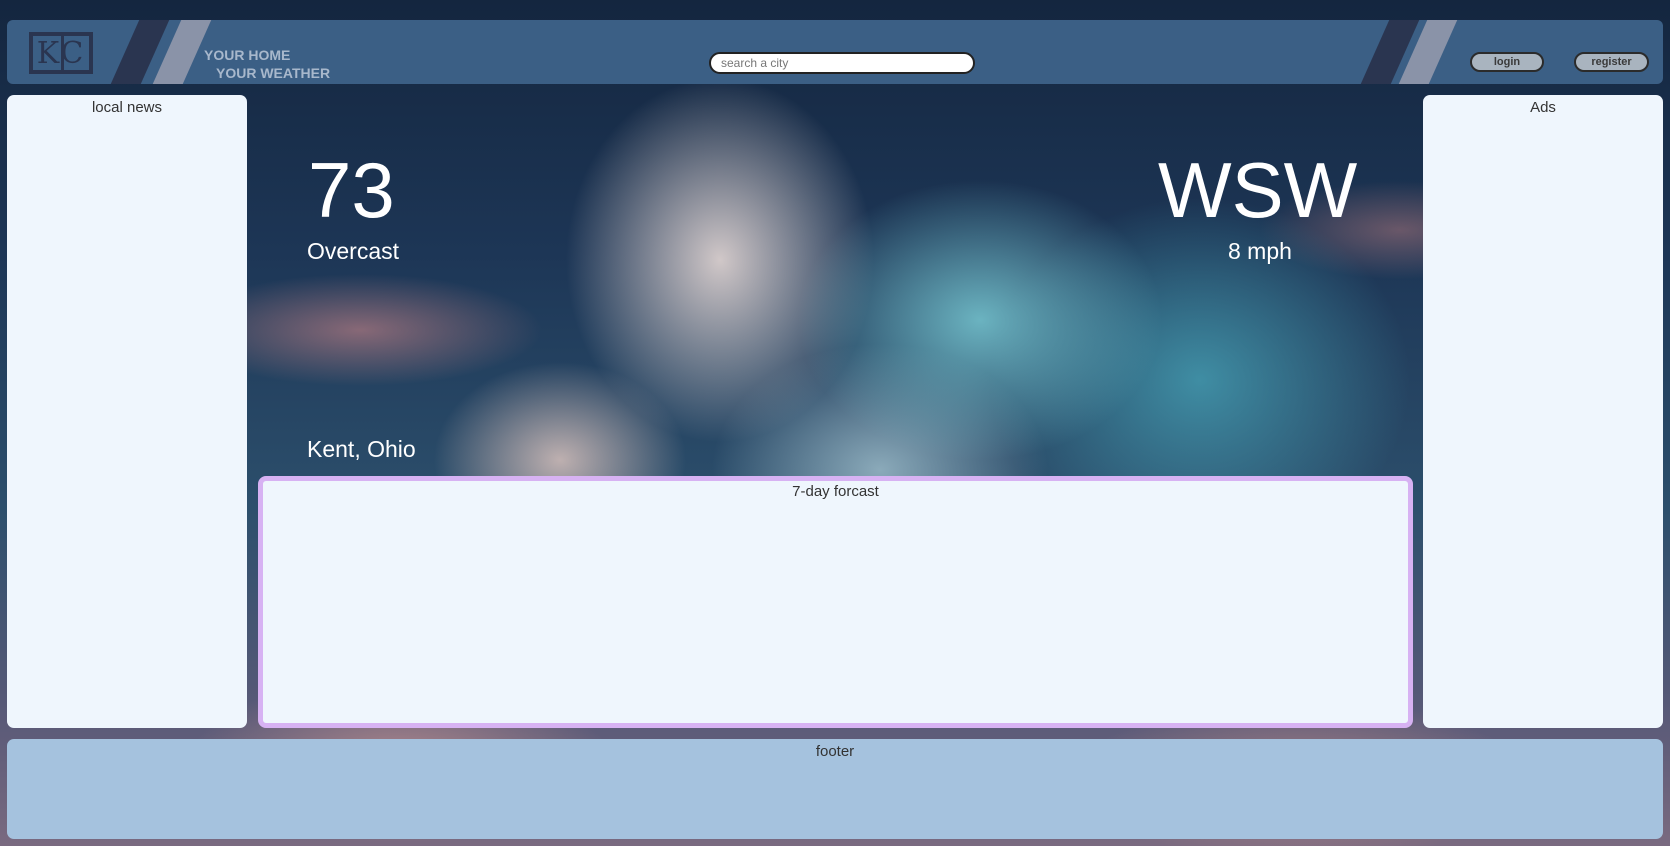 This screenshot has width=1670, height=846. I want to click on login-button: login, so click(1507, 62).